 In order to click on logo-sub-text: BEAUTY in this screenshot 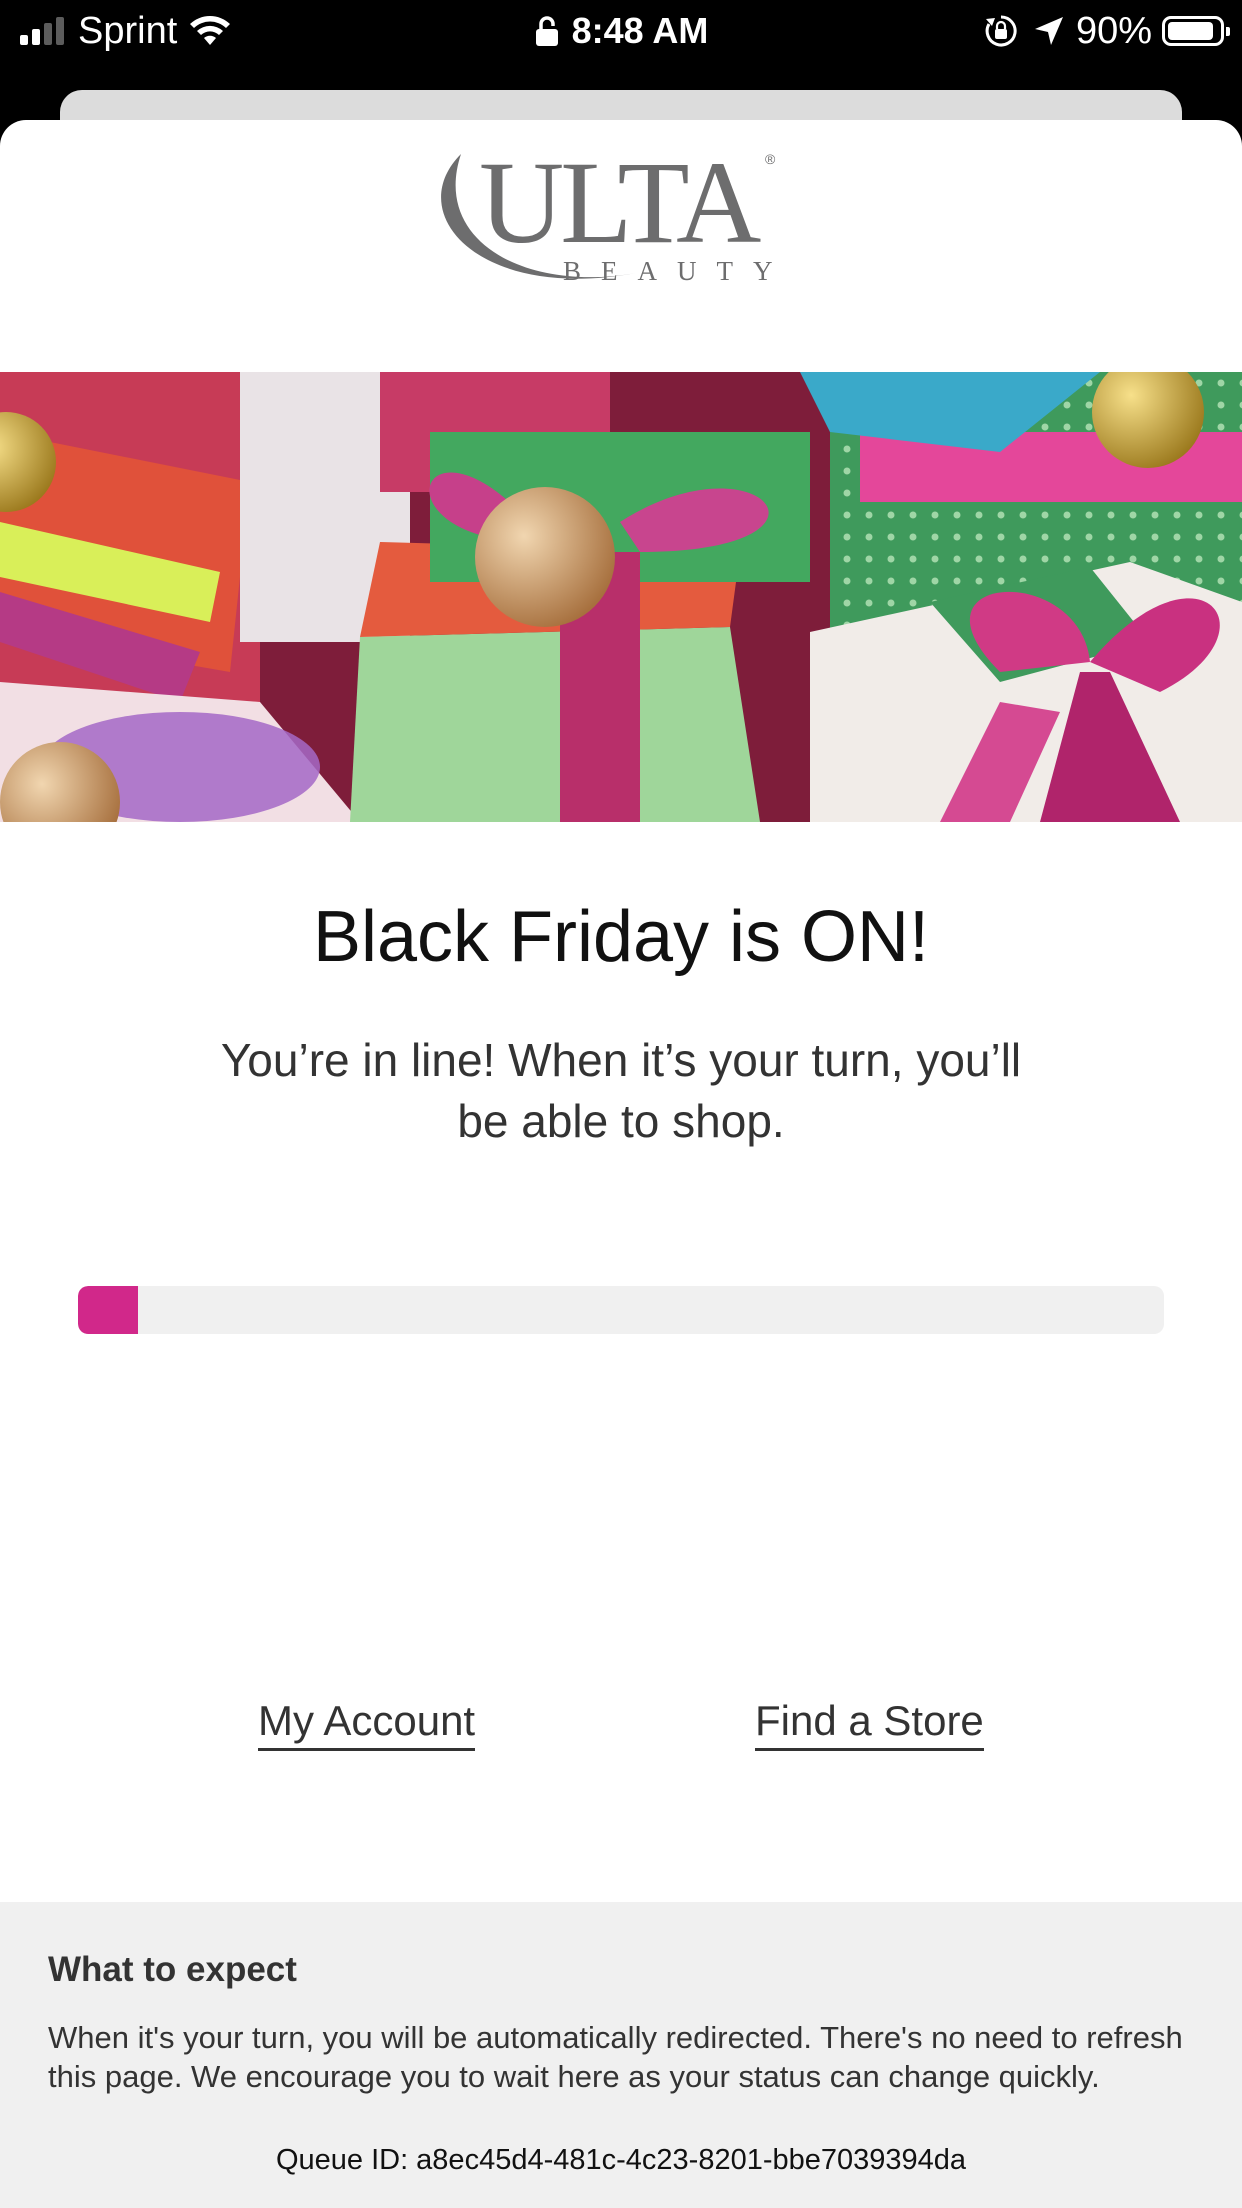, I will do `click(678, 271)`.